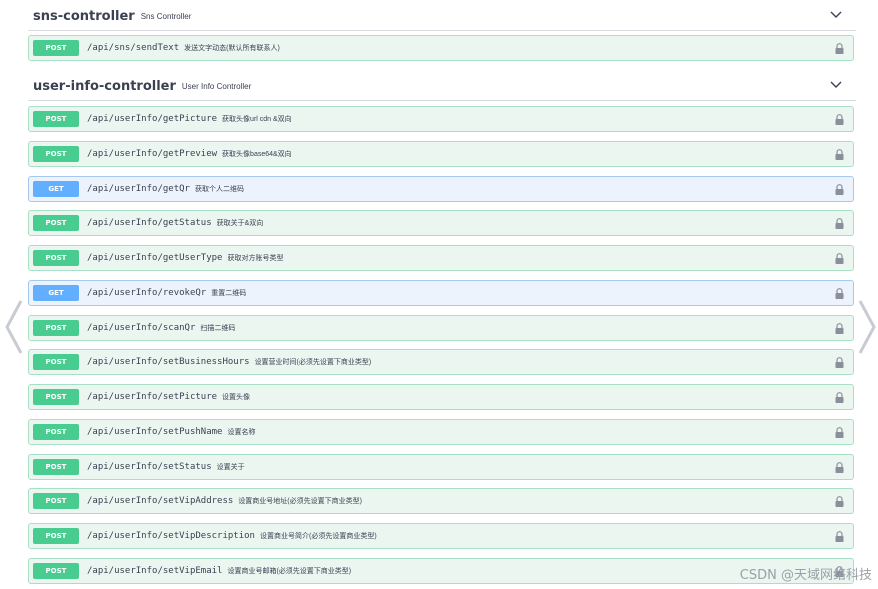 Image resolution: width=878 pixels, height=589 pixels. Describe the element at coordinates (149, 223) in the screenshot. I see `operation-path: /api/userInfo/getStatus` at that location.